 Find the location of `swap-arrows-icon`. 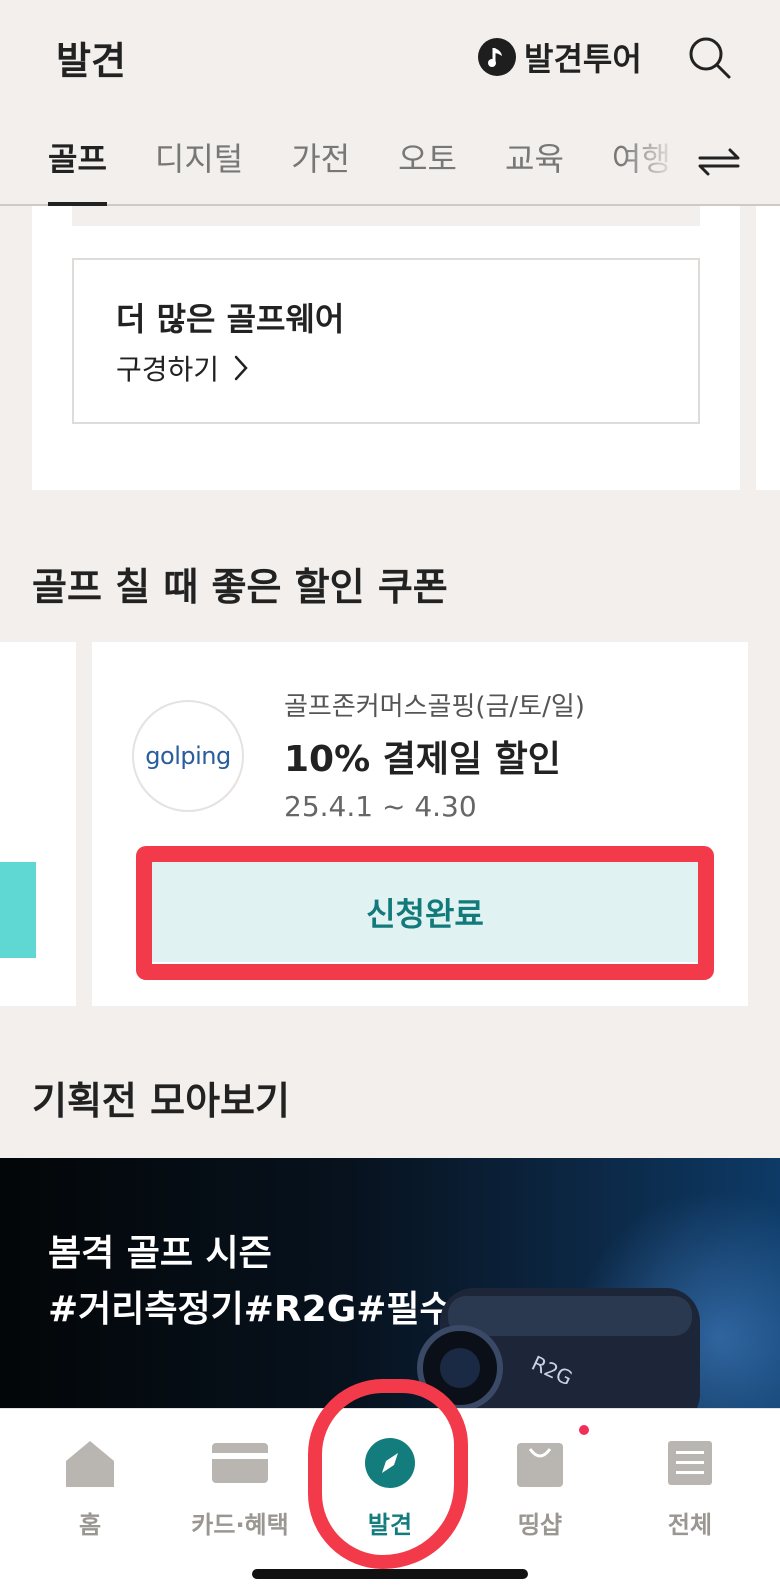

swap-arrows-icon is located at coordinates (719, 162).